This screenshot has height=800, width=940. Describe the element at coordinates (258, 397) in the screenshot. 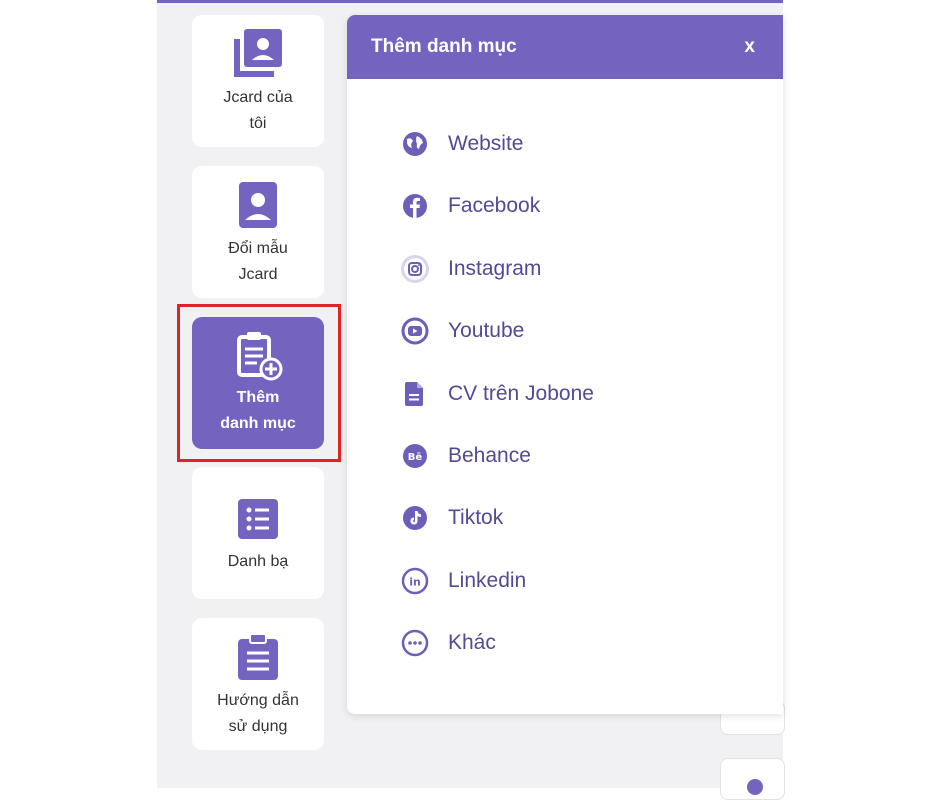

I see `sidebar-label-line1: Thêm` at that location.